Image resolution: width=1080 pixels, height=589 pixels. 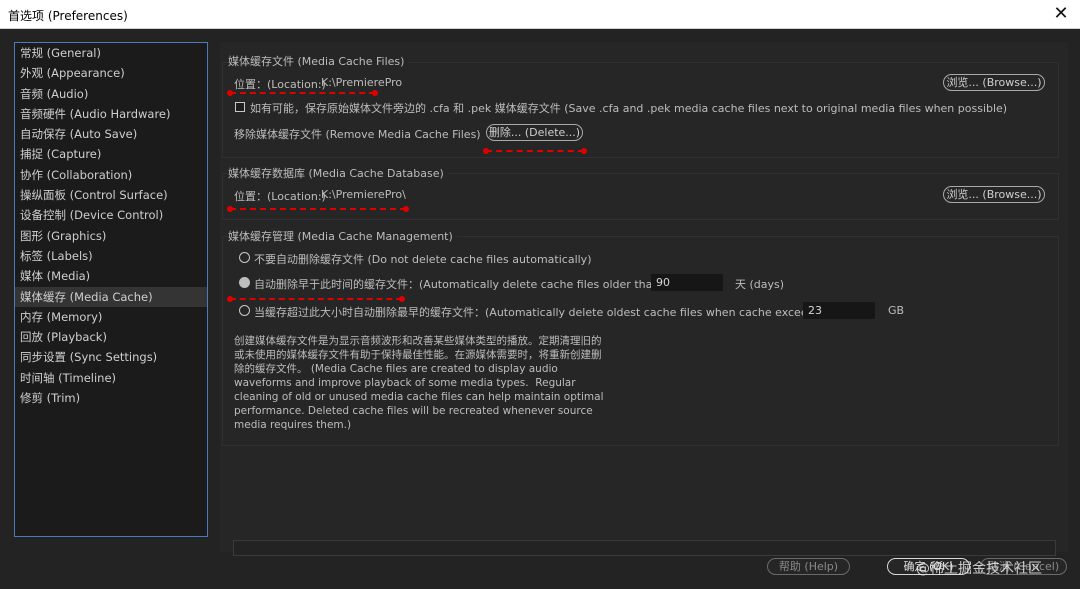 What do you see at coordinates (302, 93) in the screenshot?
I see `location-annotation-underline` at bounding box center [302, 93].